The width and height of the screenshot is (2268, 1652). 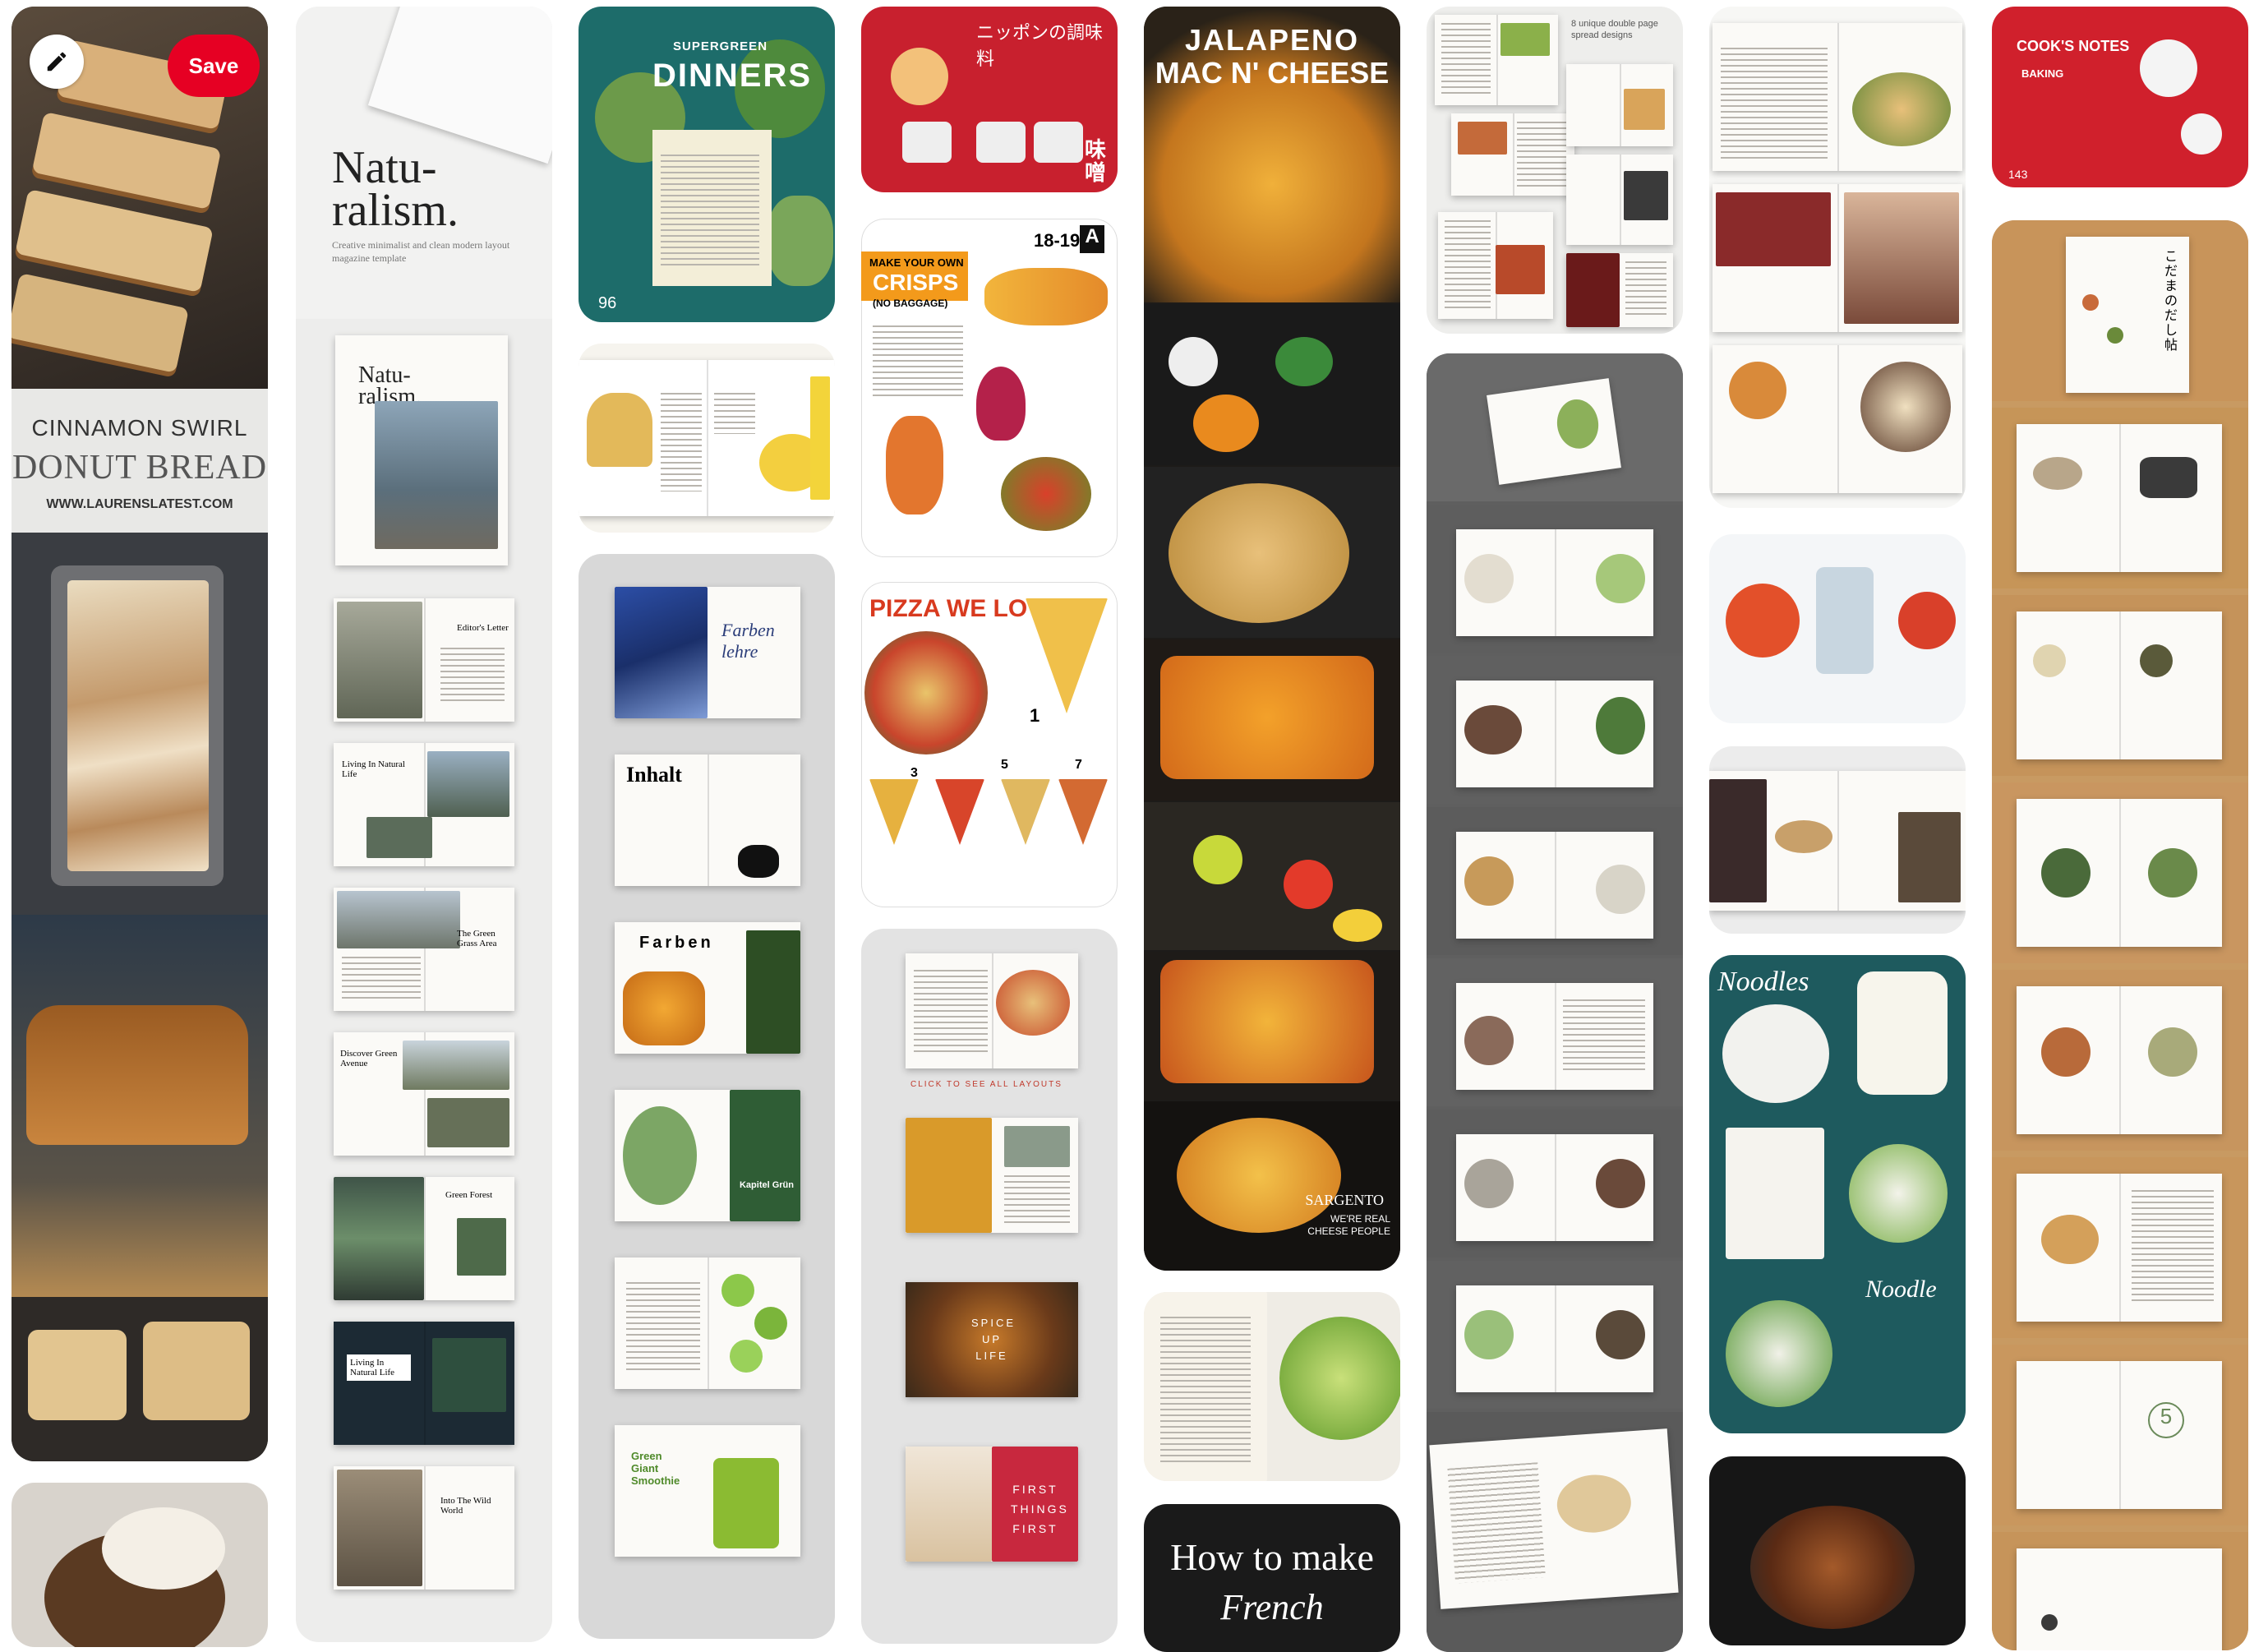 What do you see at coordinates (990, 99) in the screenshot?
I see `pin-japanese-seasonings: ニッポンの調味料 味噌` at bounding box center [990, 99].